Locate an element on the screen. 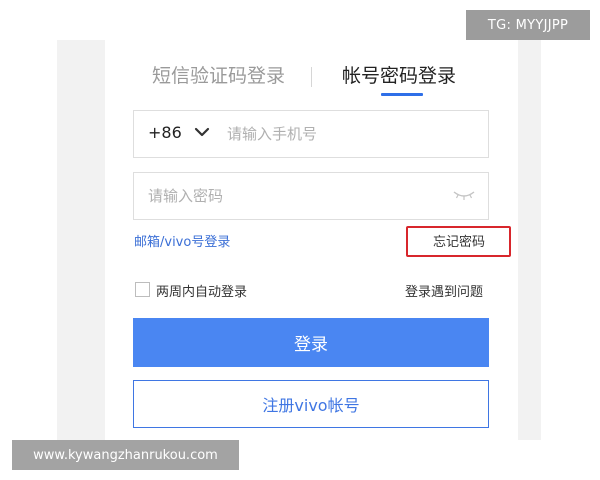 This screenshot has height=480, width=600. password-input: 请输入密码 is located at coordinates (185, 195).